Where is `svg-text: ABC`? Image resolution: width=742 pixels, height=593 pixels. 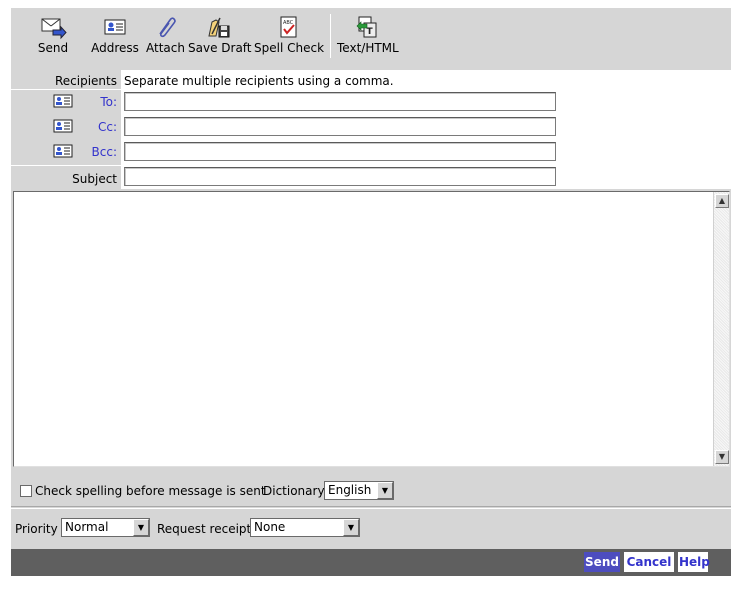
svg-text: ABC is located at coordinates (288, 23).